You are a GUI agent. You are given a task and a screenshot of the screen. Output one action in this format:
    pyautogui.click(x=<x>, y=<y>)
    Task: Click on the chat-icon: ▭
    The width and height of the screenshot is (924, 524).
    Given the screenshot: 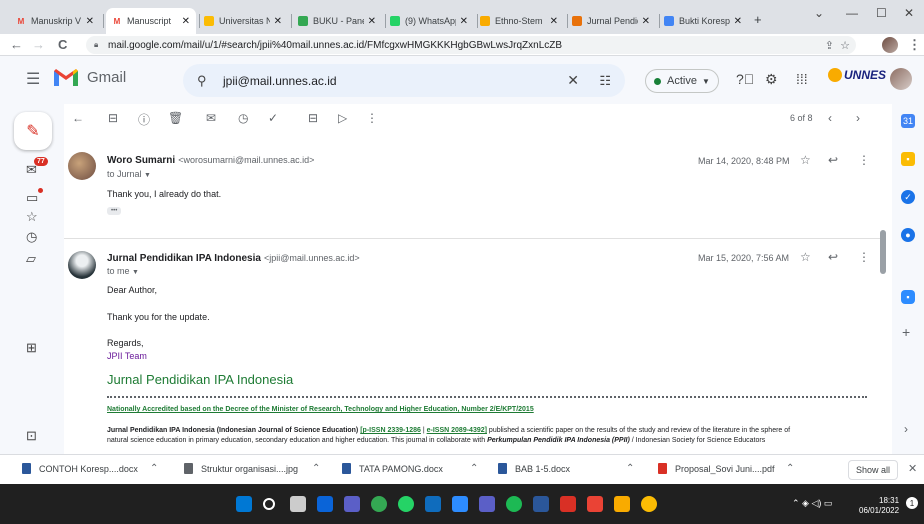 What is the action you would take?
    pyautogui.click(x=32, y=198)
    